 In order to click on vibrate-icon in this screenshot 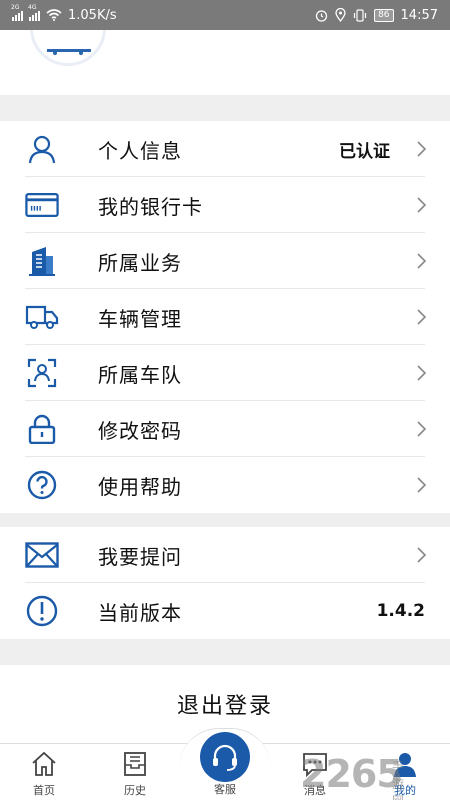, I will do `click(360, 15)`.